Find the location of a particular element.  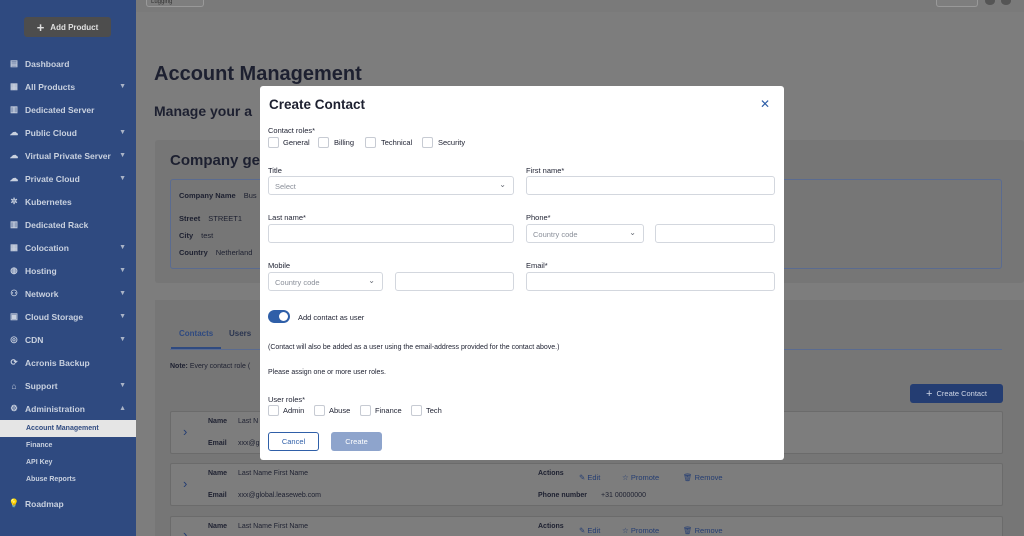

role-security-checkbox is located at coordinates (427, 142).